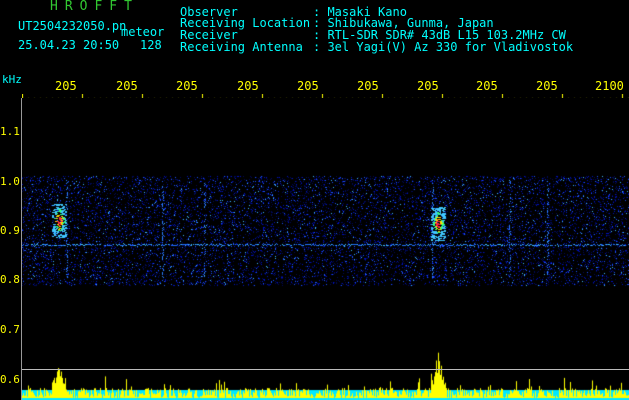 This screenshot has width=629, height=400. Describe the element at coordinates (10, 379) in the screenshot. I see `frequency-tick-label: 0.6` at that location.